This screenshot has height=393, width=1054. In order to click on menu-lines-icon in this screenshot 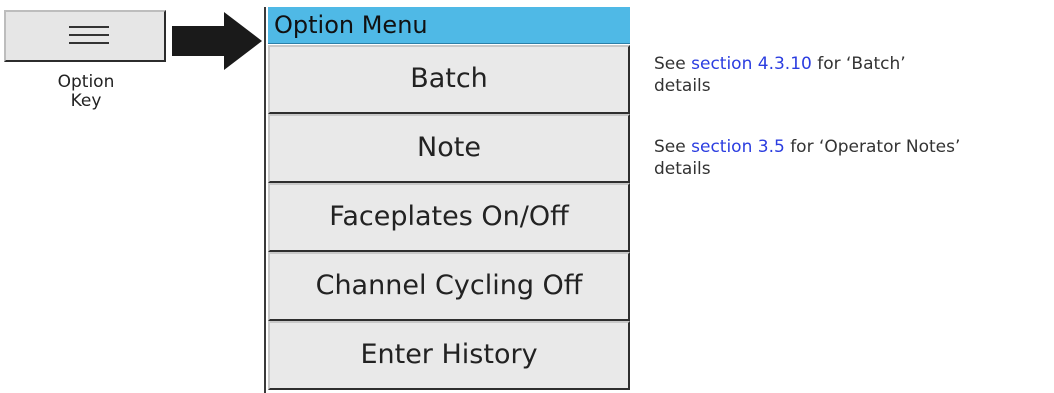, I will do `click(89, 37)`.